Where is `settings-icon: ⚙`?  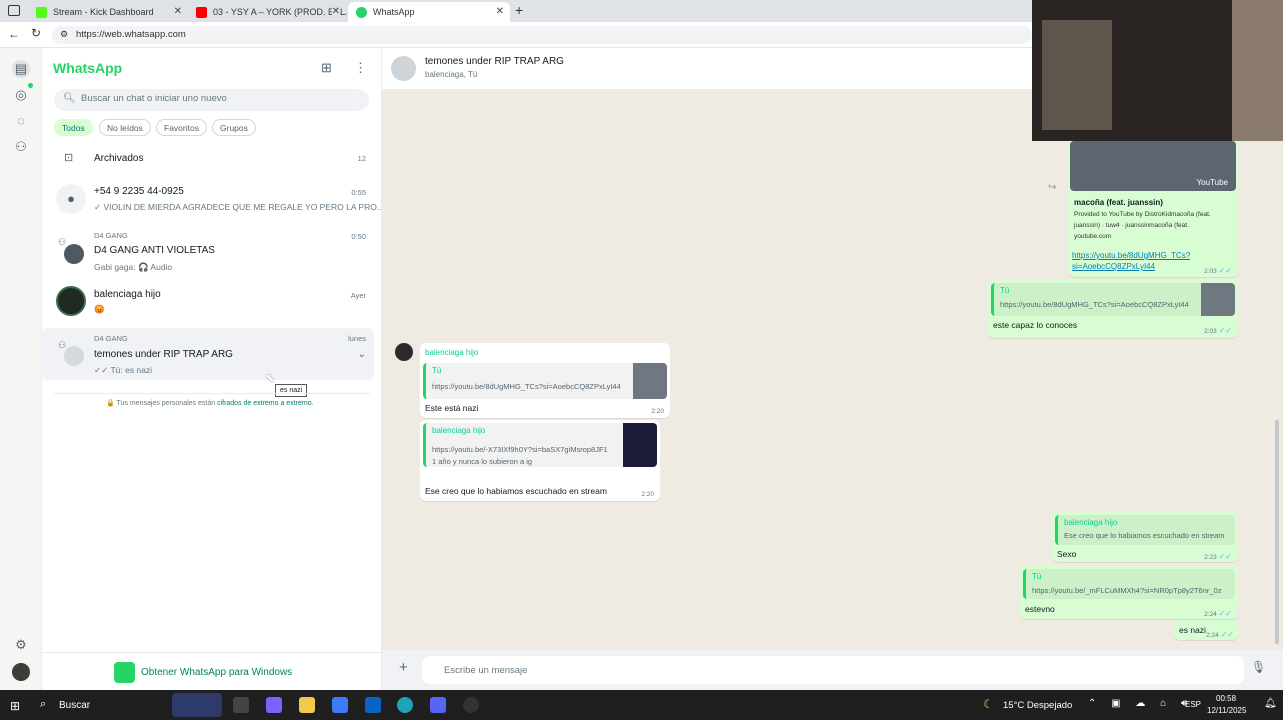 settings-icon: ⚙ is located at coordinates (21, 645).